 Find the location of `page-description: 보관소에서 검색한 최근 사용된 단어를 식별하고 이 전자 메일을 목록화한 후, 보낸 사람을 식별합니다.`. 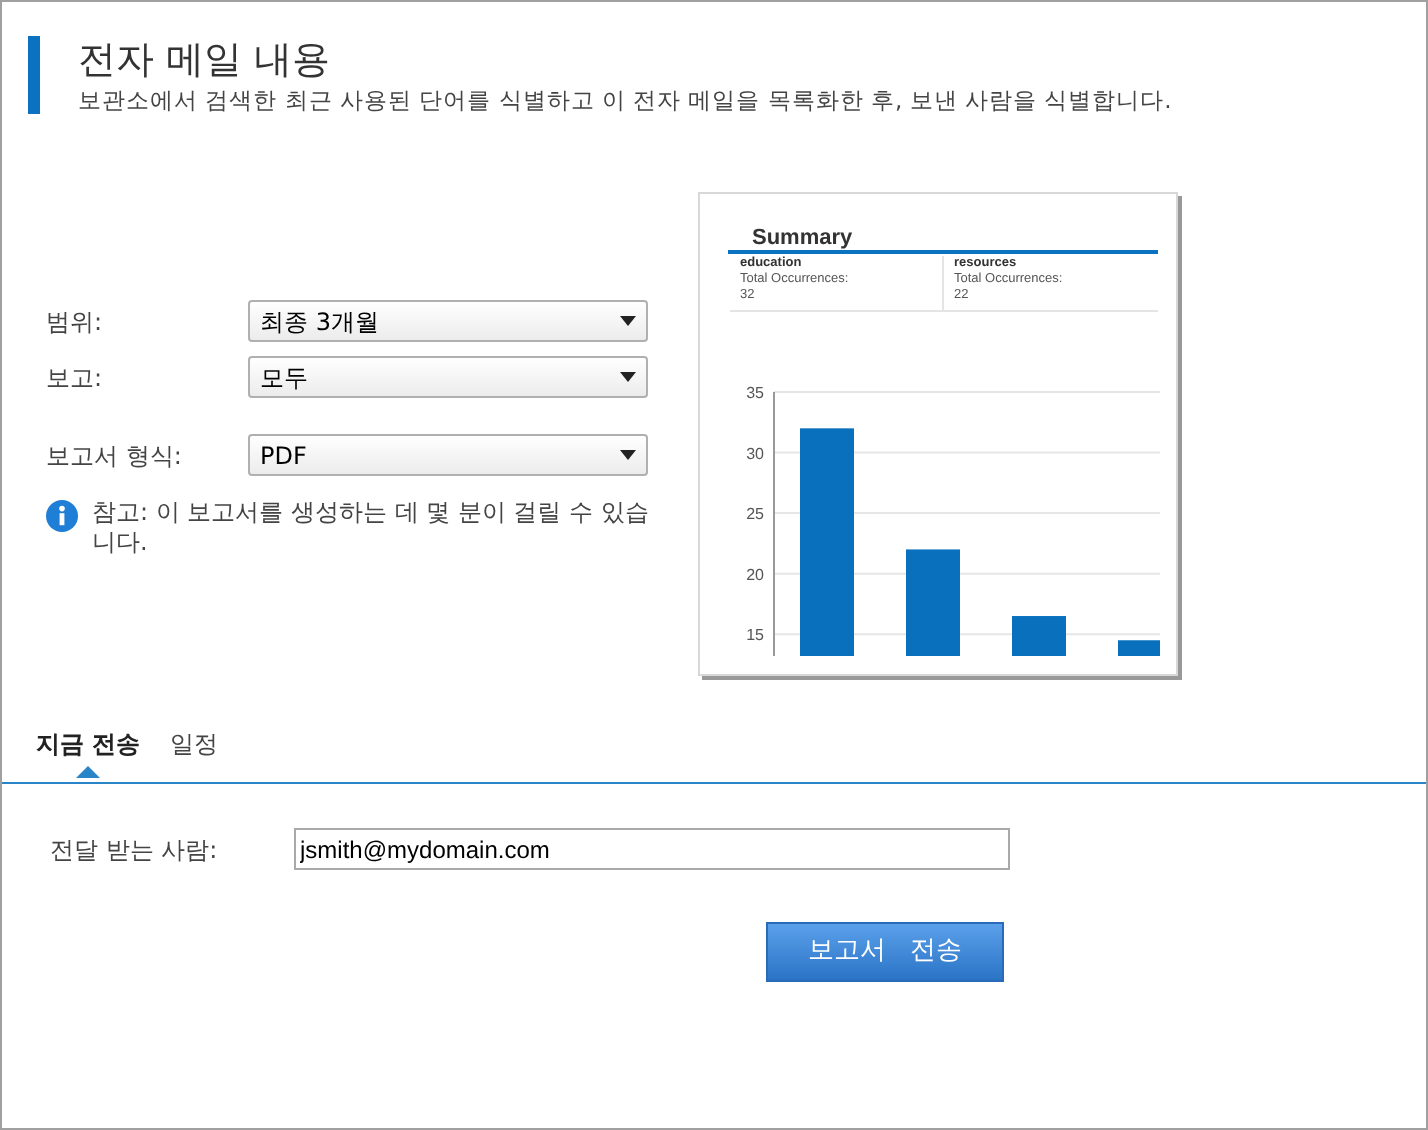

page-description: 보관소에서 검색한 최근 사용된 단어를 식별하고 이 전자 메일을 목록화한 후, 보낸 사람을 식별합니다. is located at coordinates (625, 100).